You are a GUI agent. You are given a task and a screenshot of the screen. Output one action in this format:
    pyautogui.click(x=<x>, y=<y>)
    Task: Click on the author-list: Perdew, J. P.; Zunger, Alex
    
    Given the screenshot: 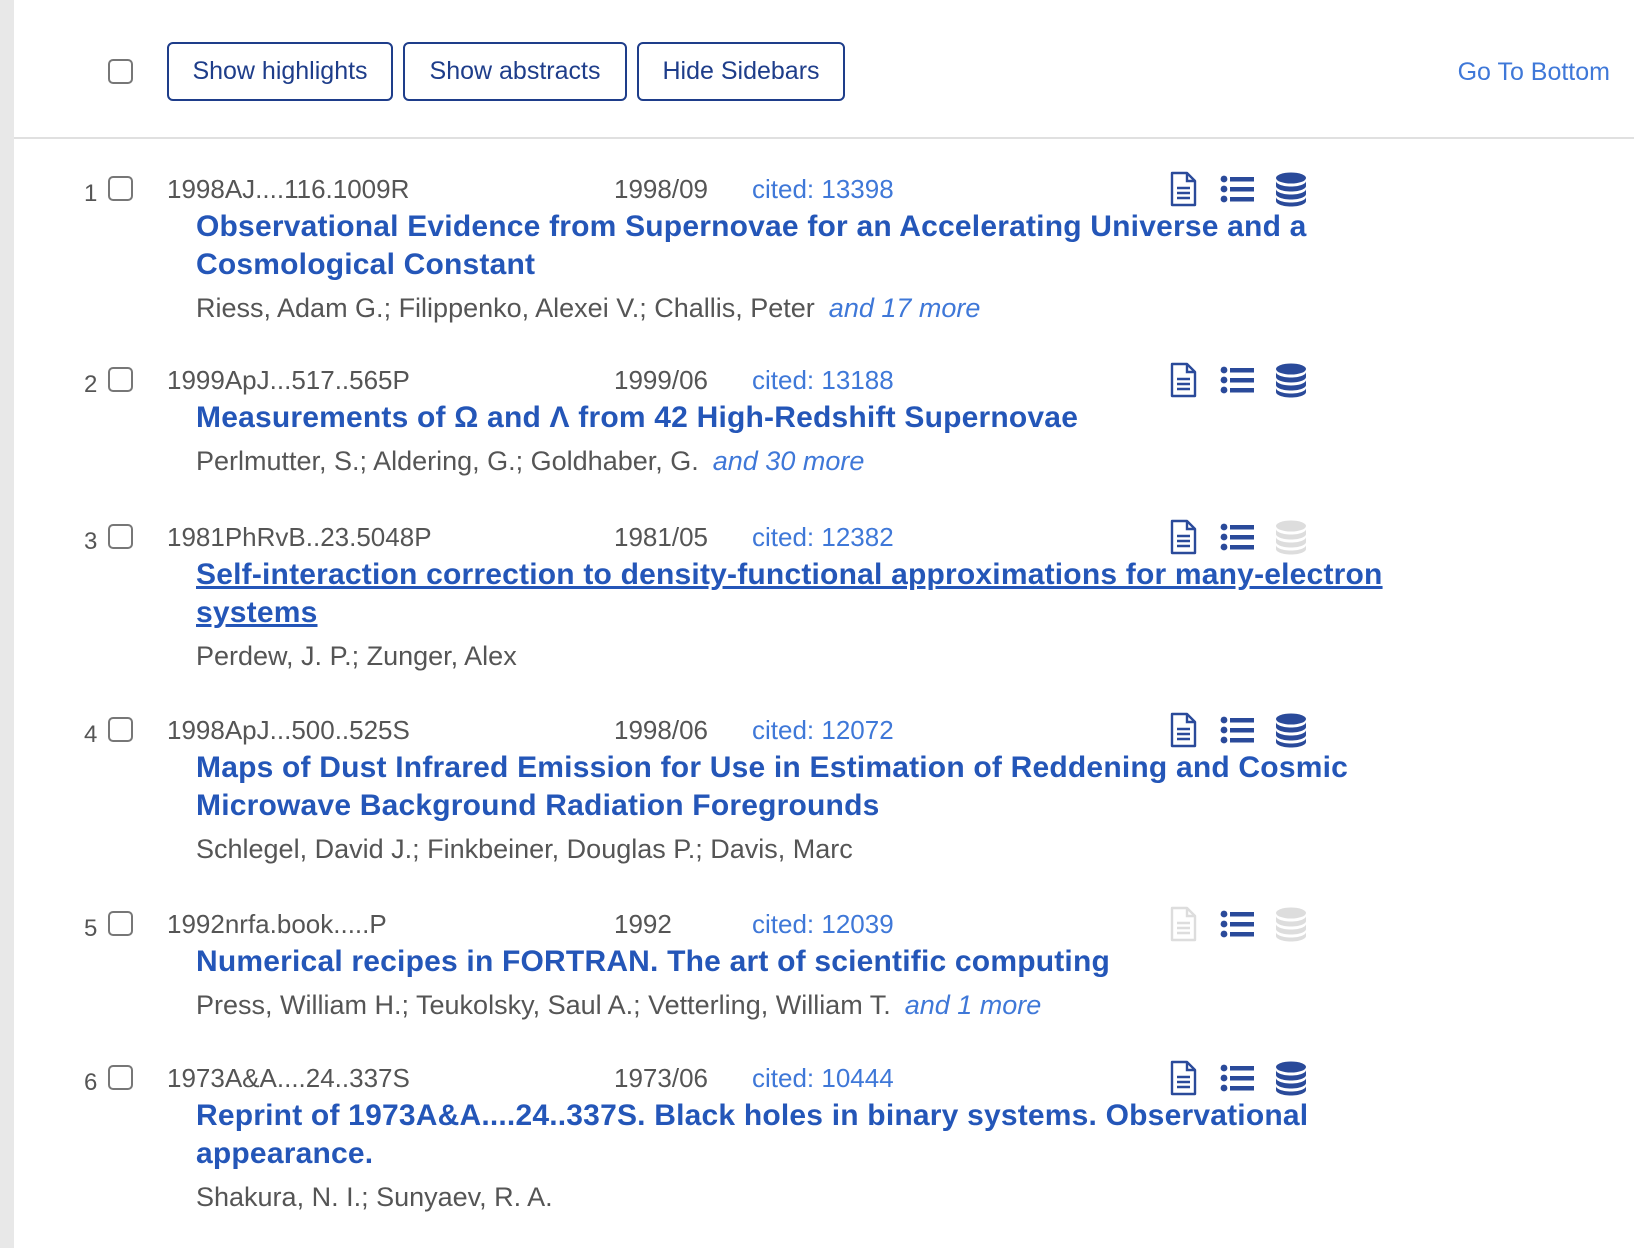 What is the action you would take?
    pyautogui.click(x=826, y=656)
    